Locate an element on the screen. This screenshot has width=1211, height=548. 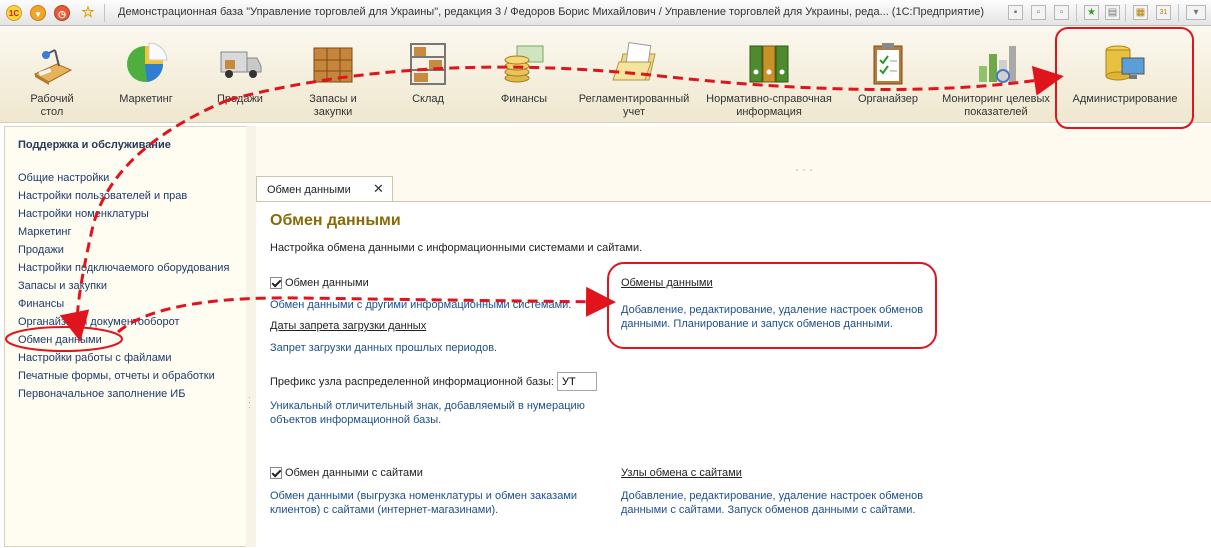
section-label: Органайзер is located at coordinates (888, 99).